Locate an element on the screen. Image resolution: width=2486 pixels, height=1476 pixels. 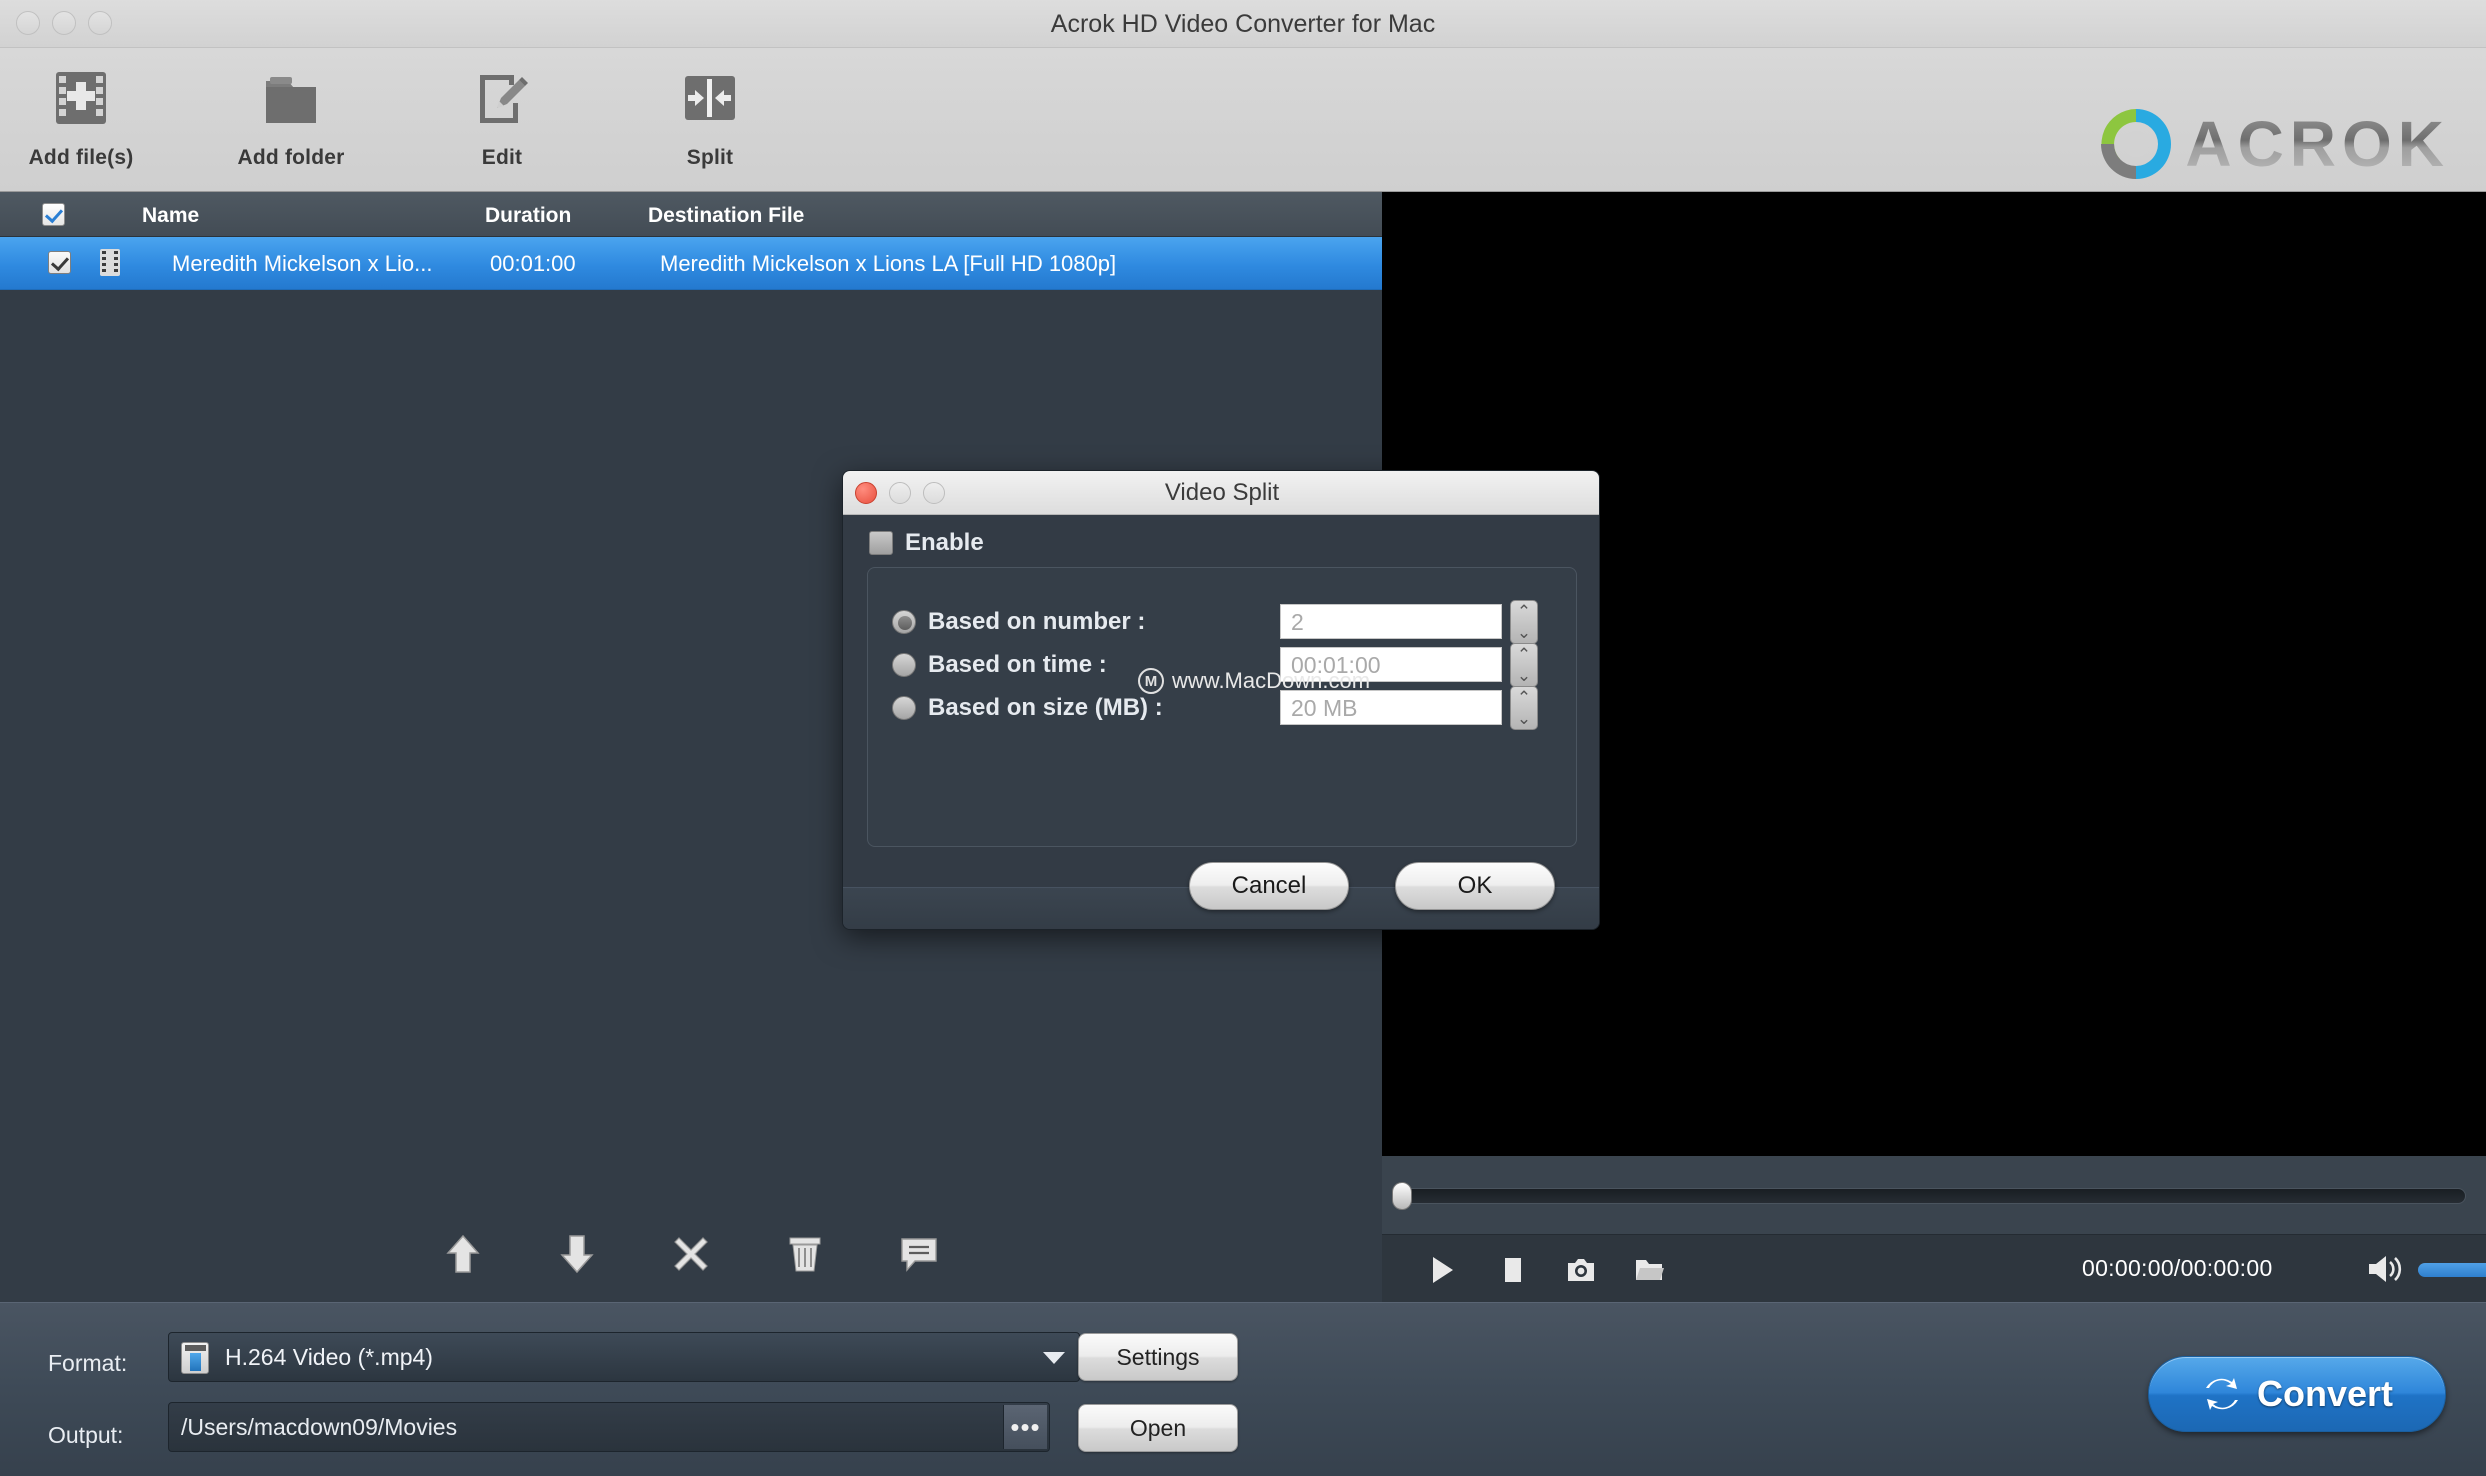
dialog-close-button is located at coordinates (866, 493).